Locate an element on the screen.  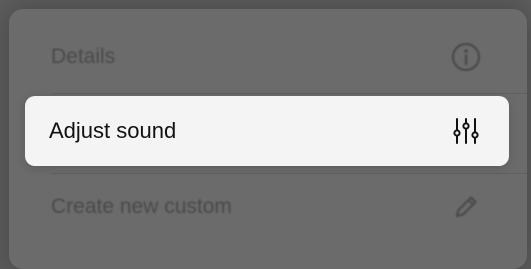
menu-item-create-label: Create new custom is located at coordinates (141, 206).